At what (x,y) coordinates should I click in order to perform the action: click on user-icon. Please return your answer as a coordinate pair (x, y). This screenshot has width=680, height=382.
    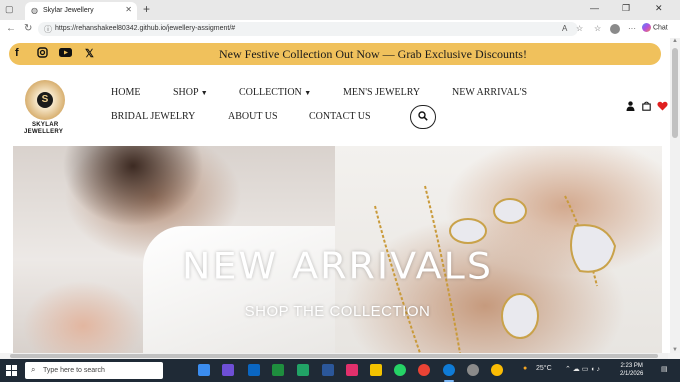
    Looking at the image, I should click on (630, 107).